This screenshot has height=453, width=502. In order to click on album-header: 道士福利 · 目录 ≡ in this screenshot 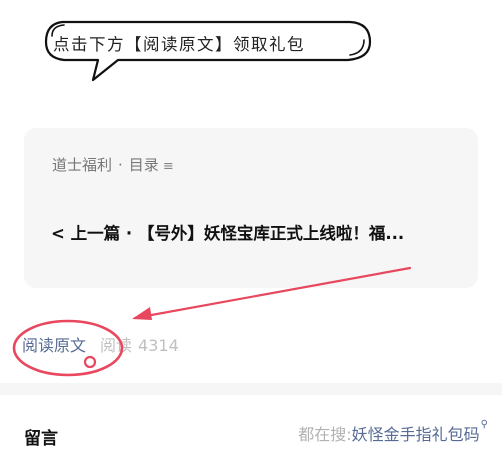, I will do `click(113, 164)`.